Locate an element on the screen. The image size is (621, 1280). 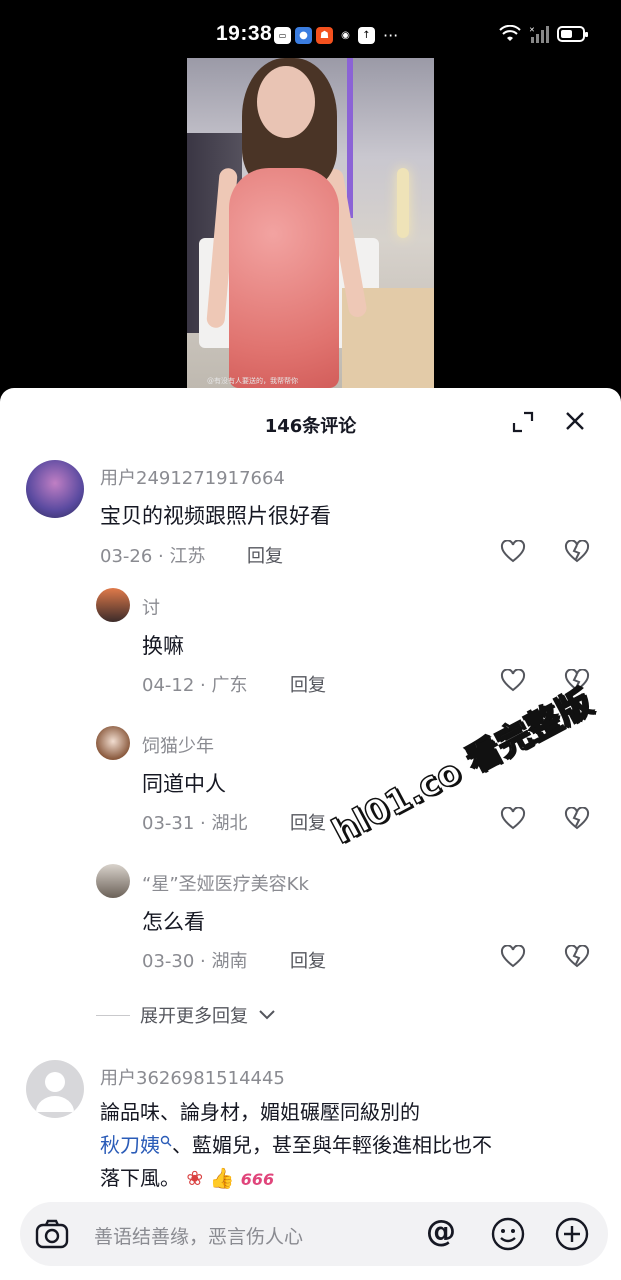
reply-text: 换嘛 is located at coordinates (163, 645).